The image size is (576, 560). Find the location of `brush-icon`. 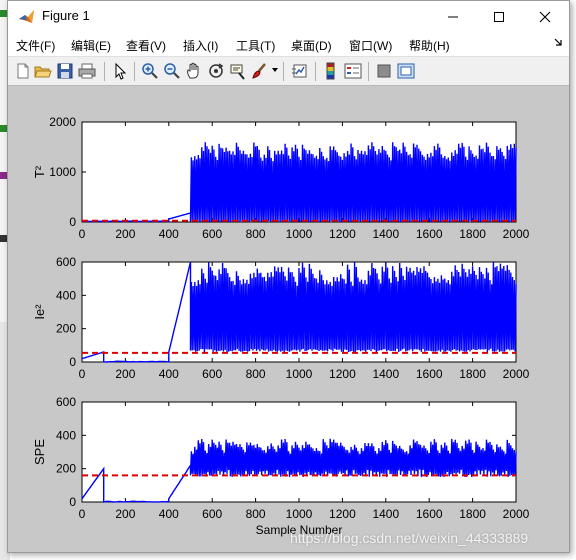

brush-icon is located at coordinates (260, 71).